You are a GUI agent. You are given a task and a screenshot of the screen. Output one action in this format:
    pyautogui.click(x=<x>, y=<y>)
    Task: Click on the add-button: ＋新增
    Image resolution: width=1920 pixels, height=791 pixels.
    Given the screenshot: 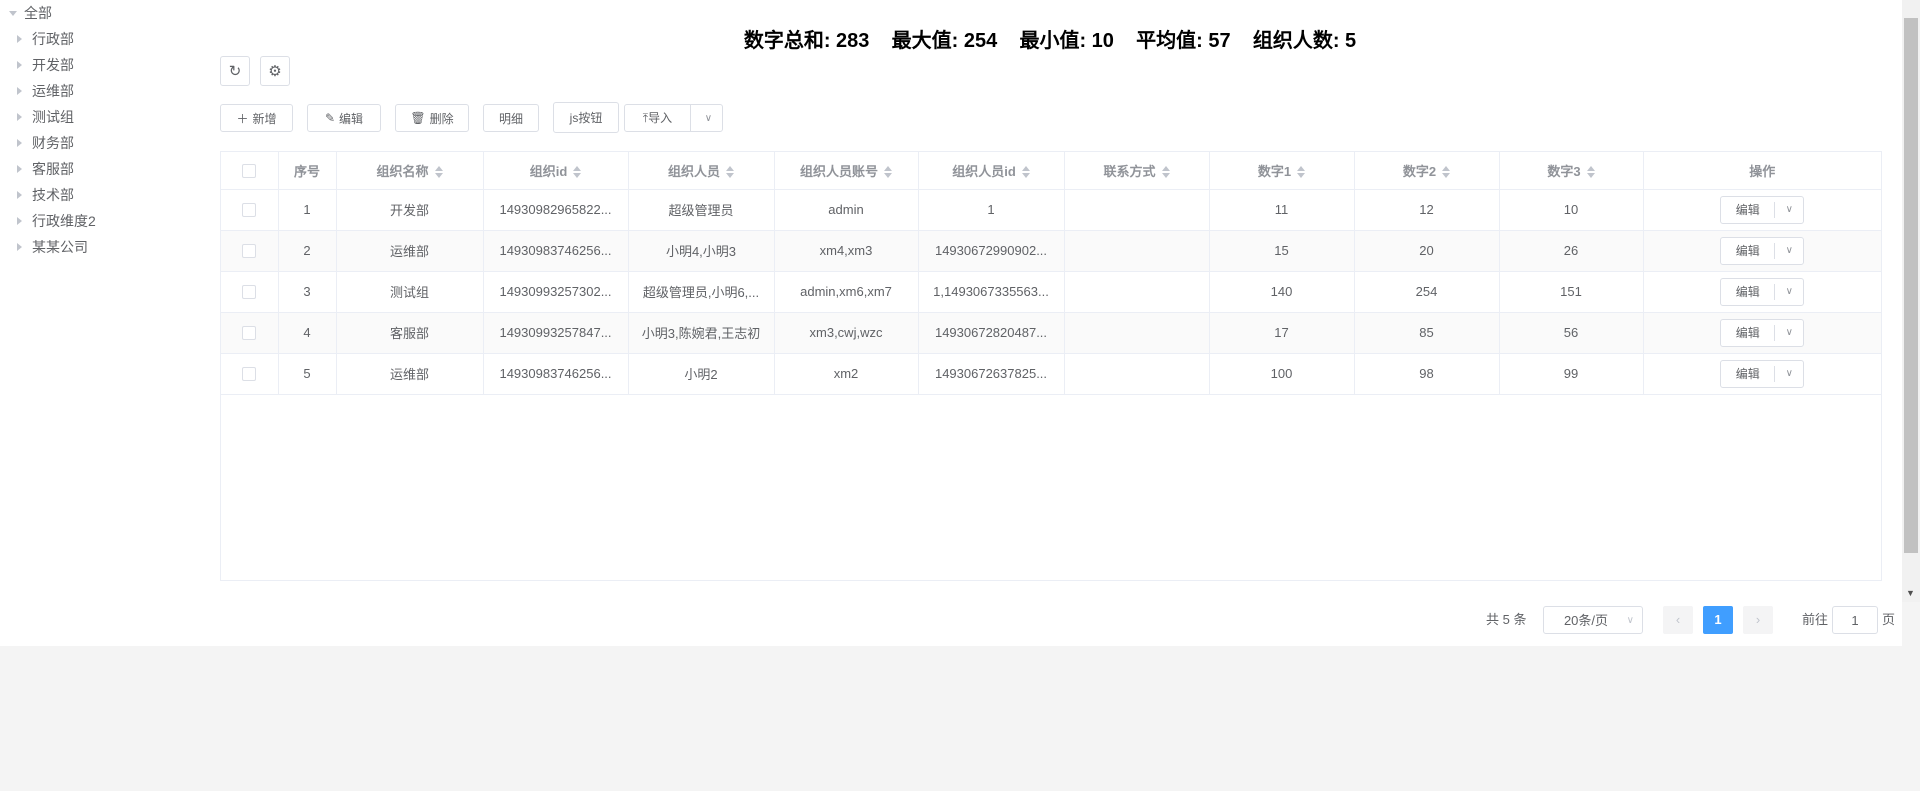 What is the action you would take?
    pyautogui.click(x=256, y=118)
    